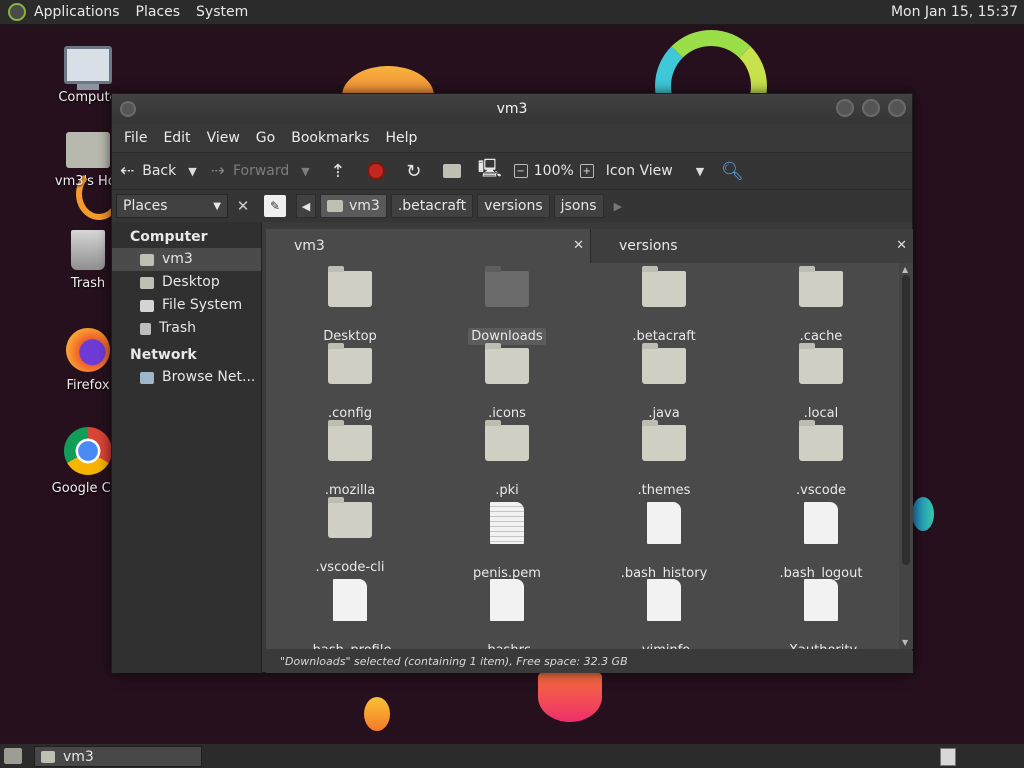 The width and height of the screenshot is (1024, 768). Describe the element at coordinates (135, 138) in the screenshot. I see `menu-file: File` at that location.